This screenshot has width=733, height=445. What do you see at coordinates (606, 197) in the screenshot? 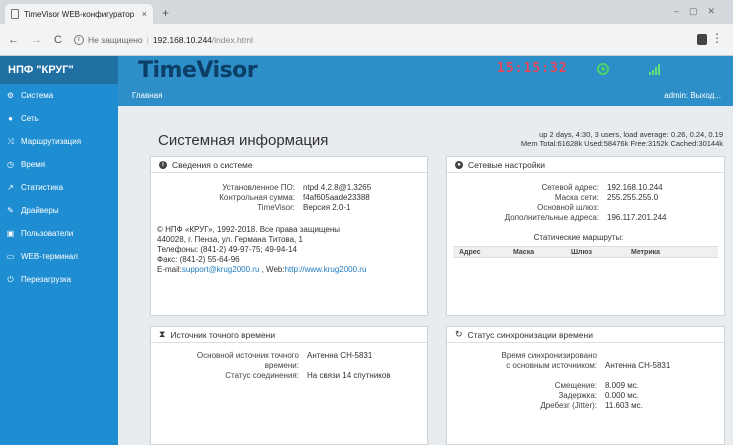
I see `network-row: Маска сети: 255.255.255.0` at bounding box center [606, 197].